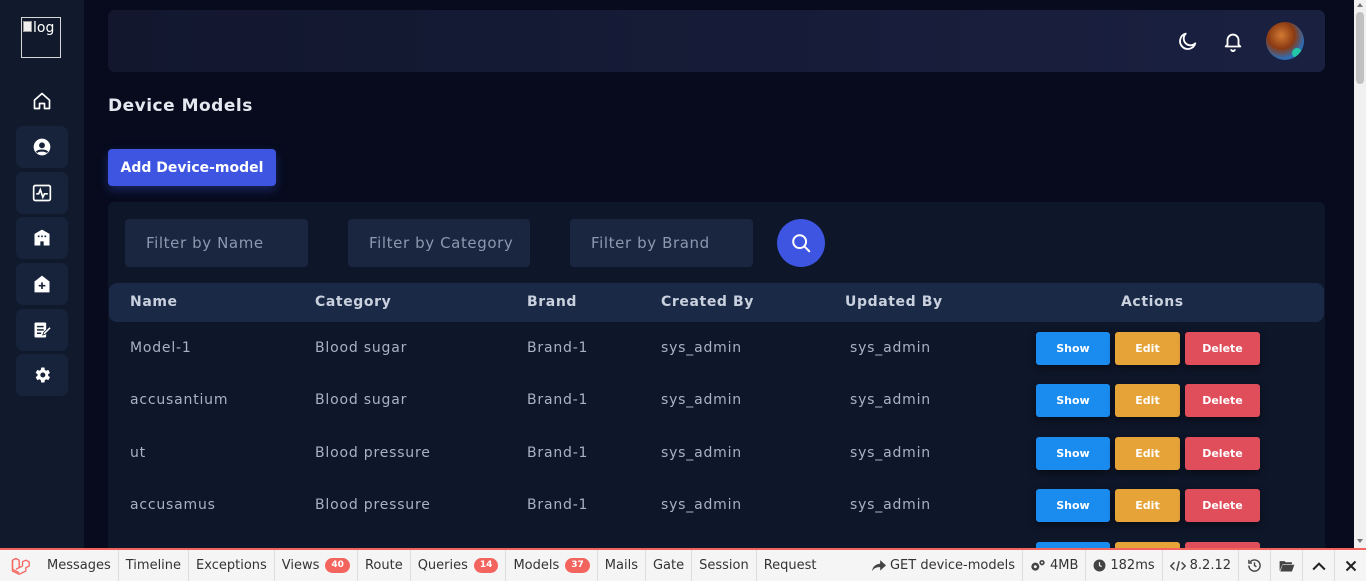 The image size is (1366, 581). I want to click on sidebar-item-users, so click(42, 147).